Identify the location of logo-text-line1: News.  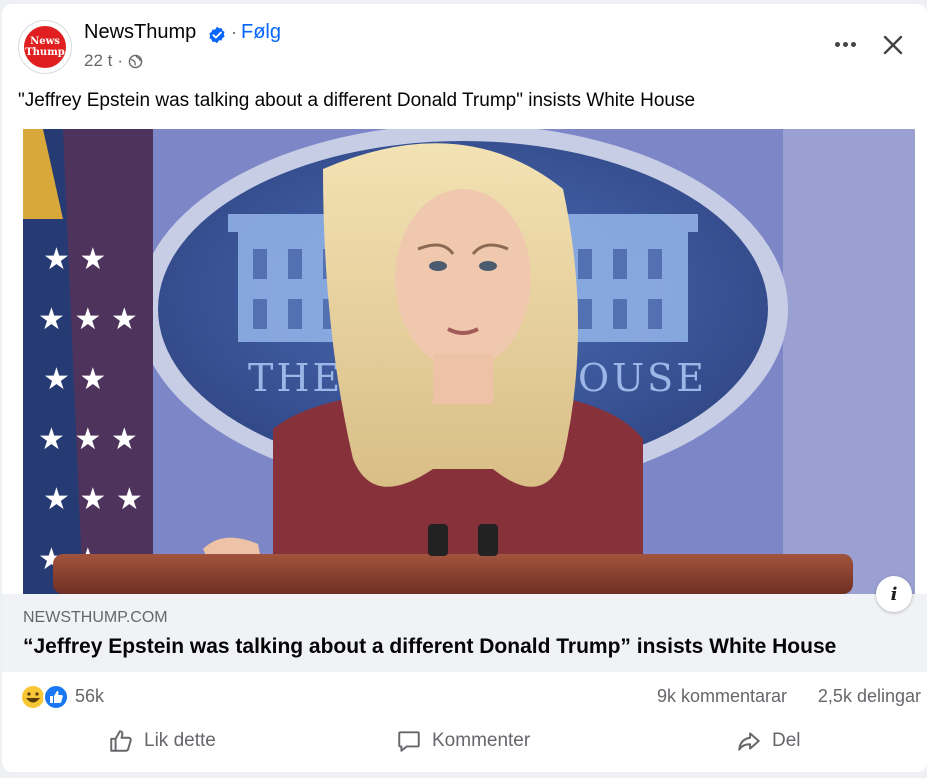
(45, 41).